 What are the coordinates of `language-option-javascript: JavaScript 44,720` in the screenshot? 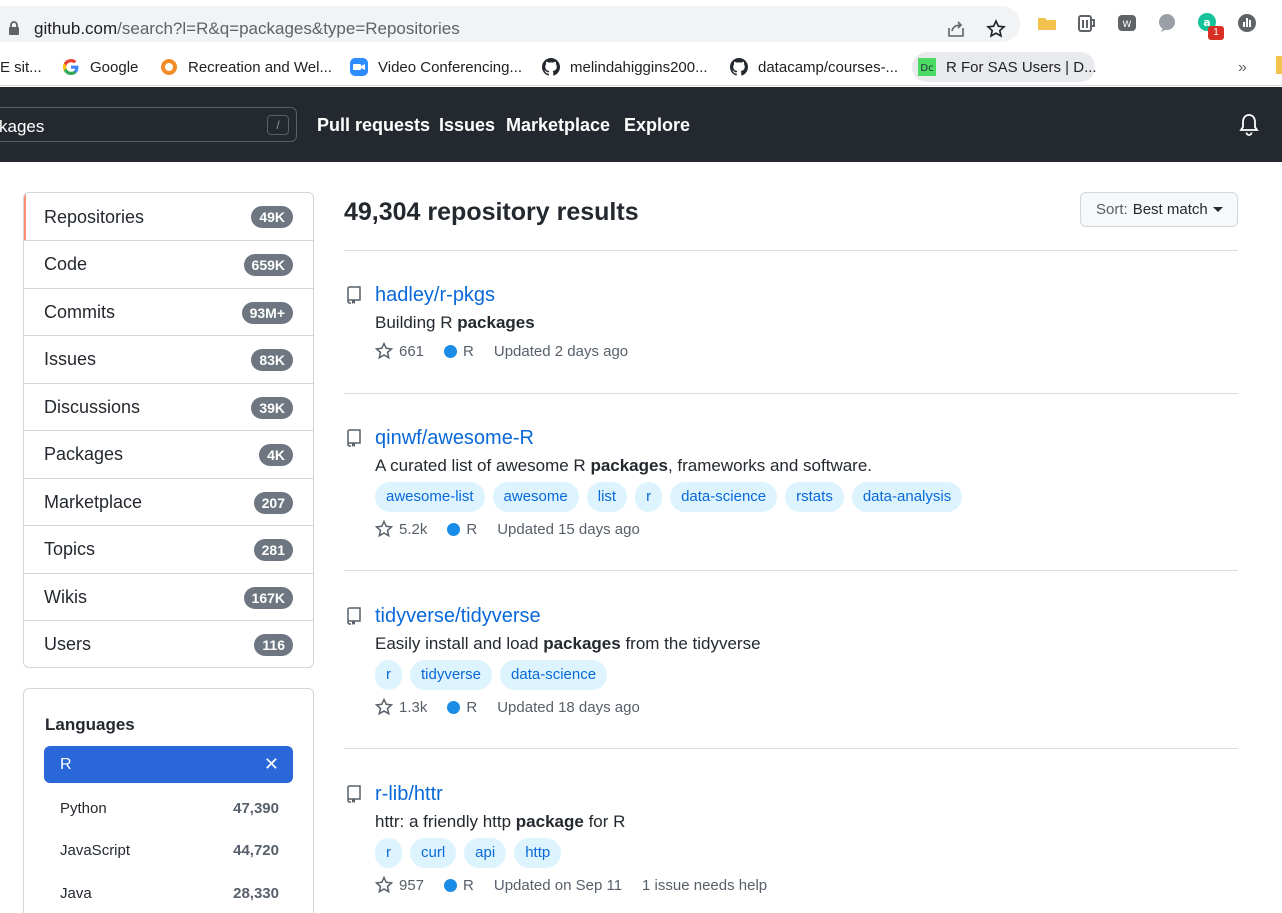 It's located at (169, 850).